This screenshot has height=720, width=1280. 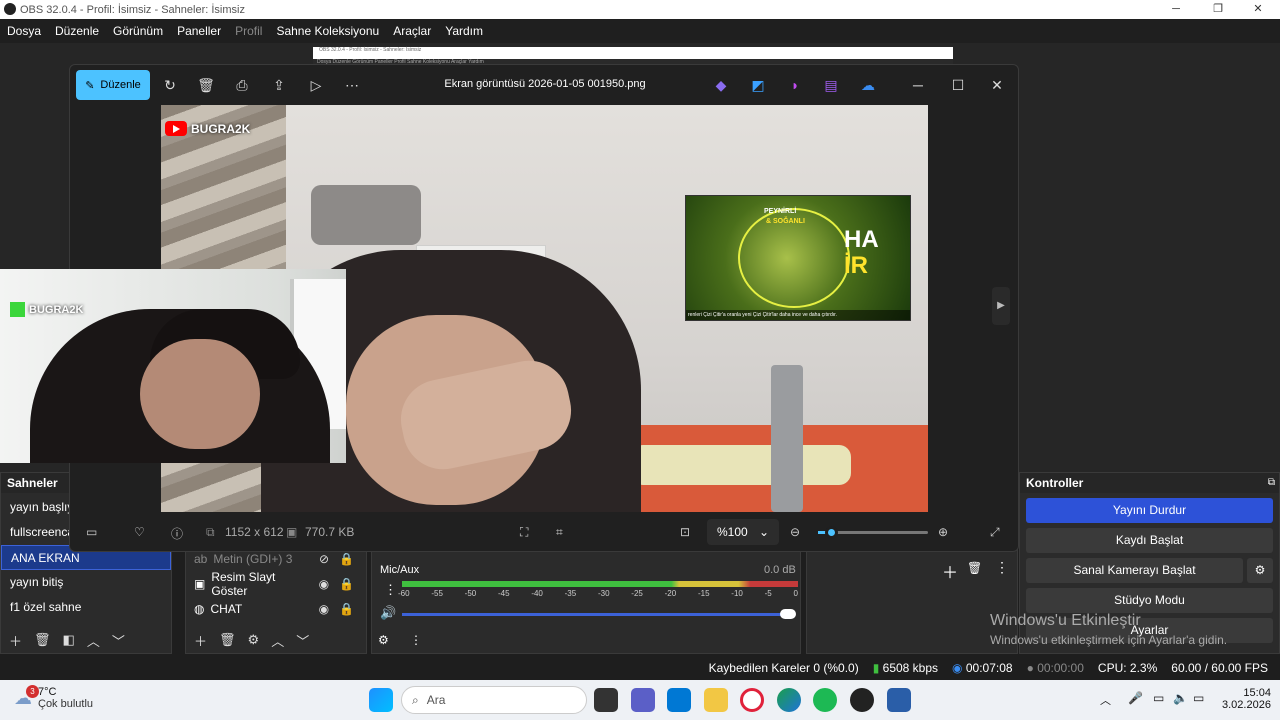 I want to click on favorite-icon: ♡, so click(x=139, y=532).